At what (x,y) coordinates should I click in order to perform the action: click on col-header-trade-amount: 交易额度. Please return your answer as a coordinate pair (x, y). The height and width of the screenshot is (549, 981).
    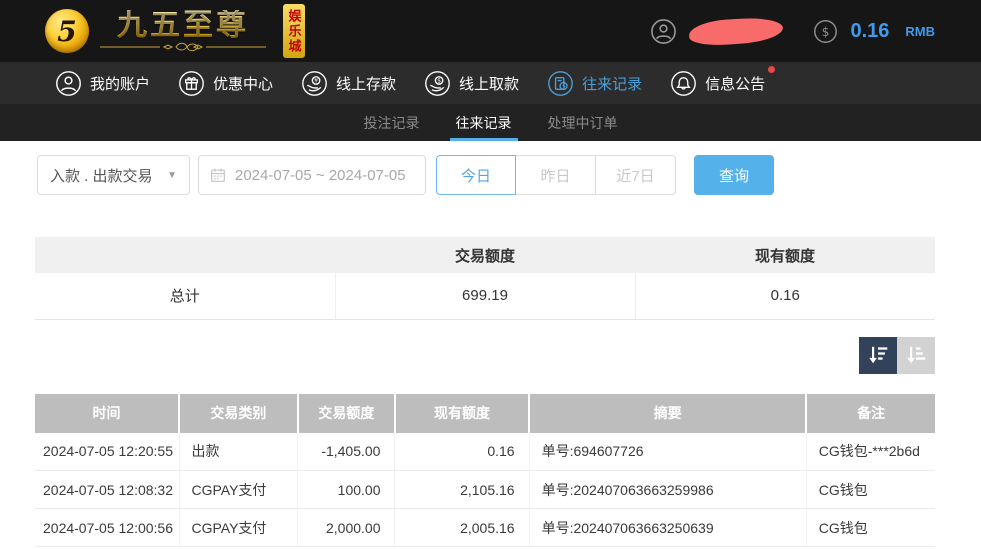
    Looking at the image, I should click on (345, 413).